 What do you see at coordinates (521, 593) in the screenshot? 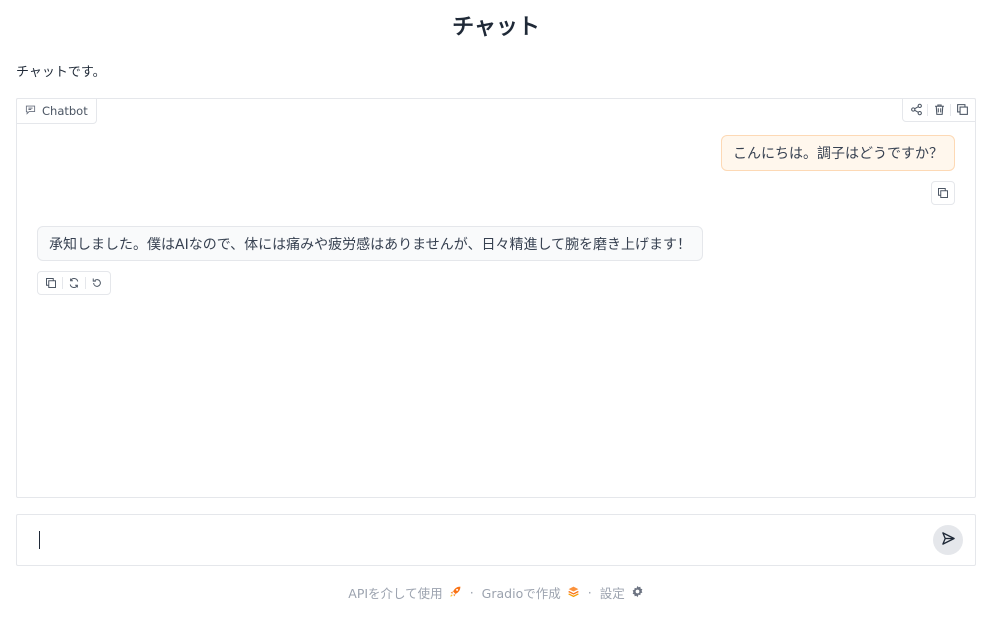
I see `gradio-link-label: Gradioで作成` at bounding box center [521, 593].